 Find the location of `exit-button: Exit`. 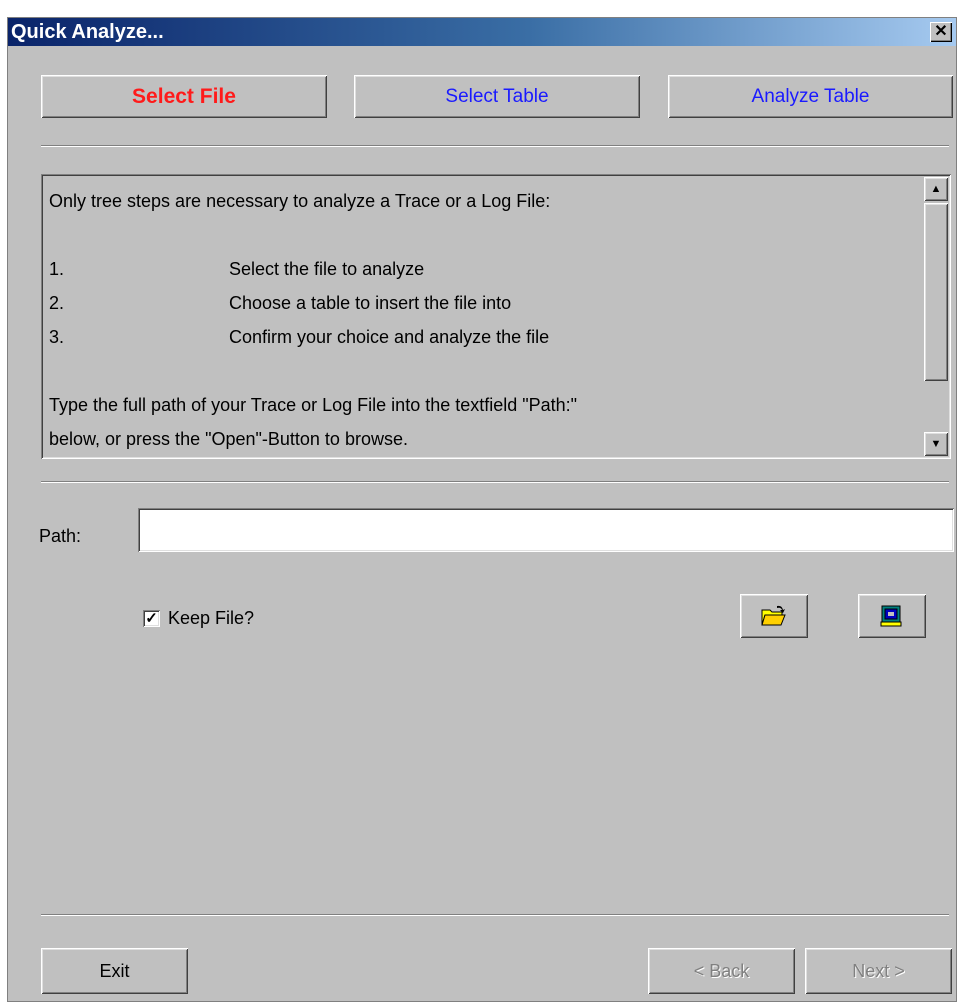

exit-button: Exit is located at coordinates (114, 971).